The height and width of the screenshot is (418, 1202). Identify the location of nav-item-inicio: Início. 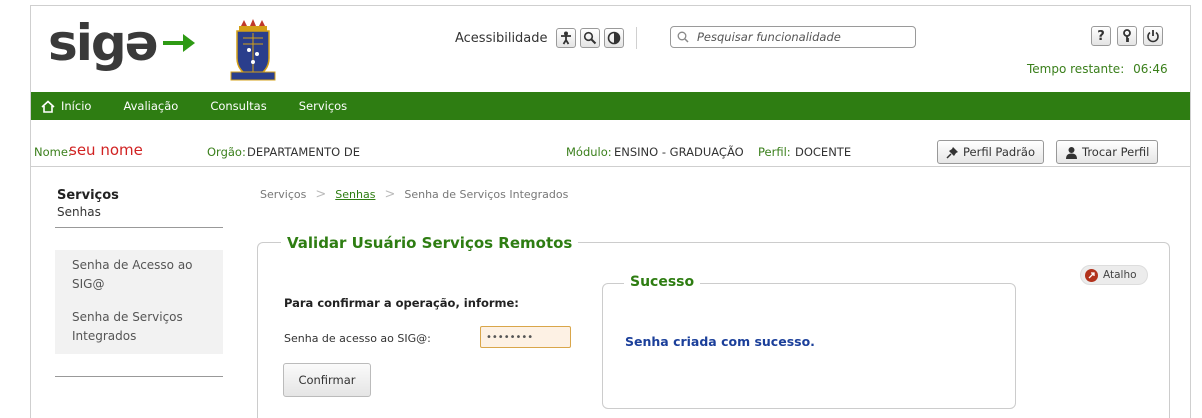
(66, 106).